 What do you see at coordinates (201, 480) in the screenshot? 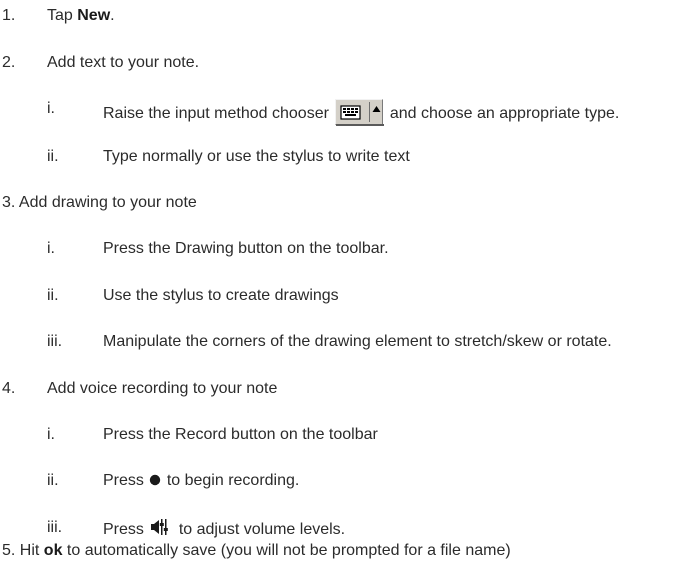
I see `step-4-ii-text: Press to begin recording.` at bounding box center [201, 480].